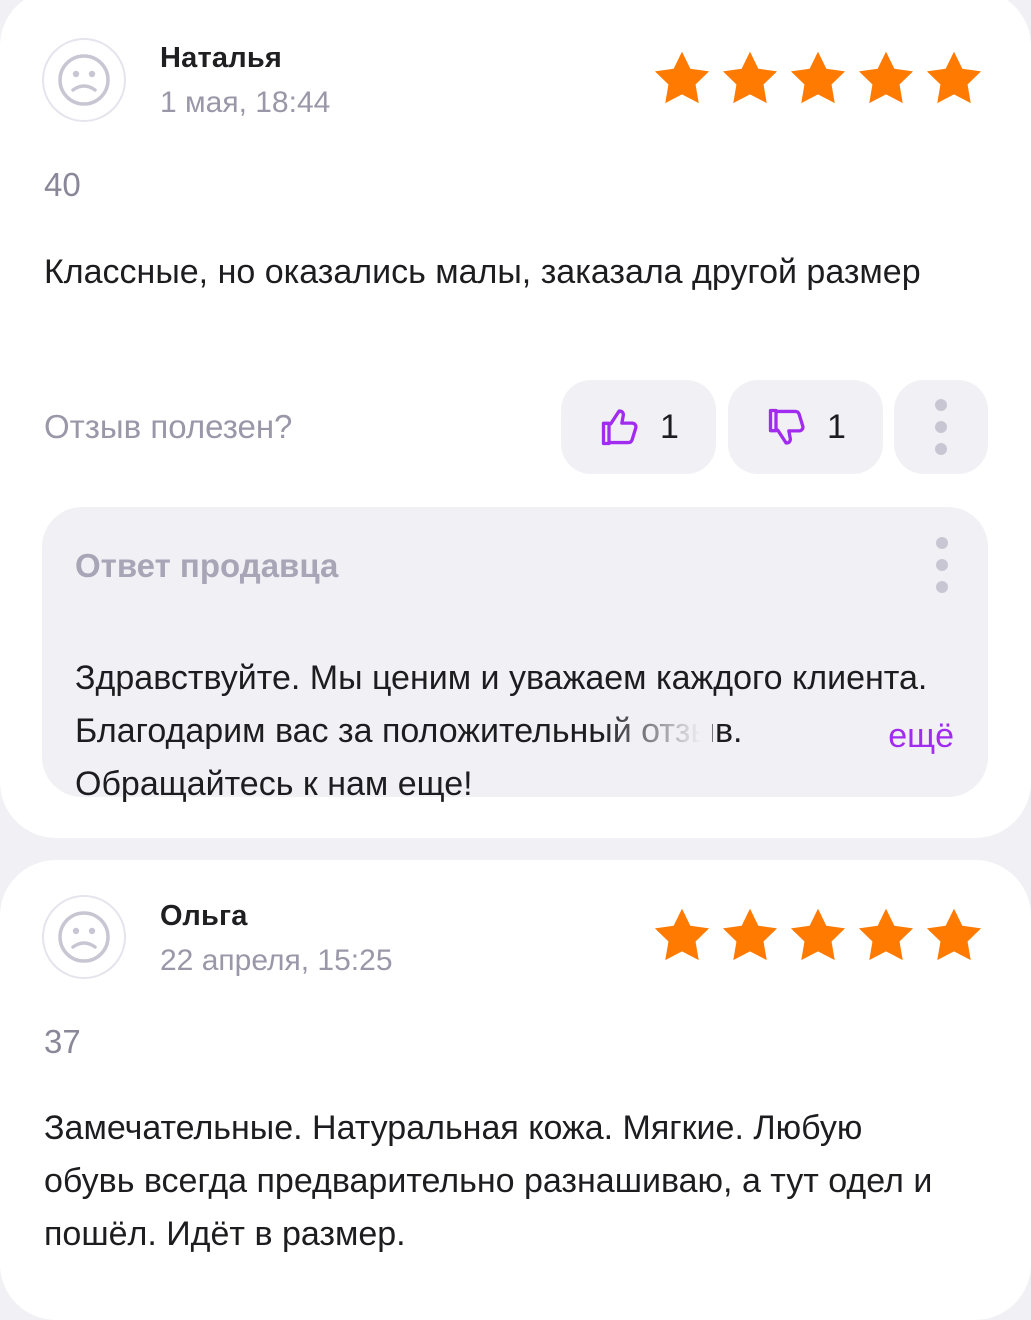  What do you see at coordinates (669, 426) in the screenshot?
I see `like-count: 1` at bounding box center [669, 426].